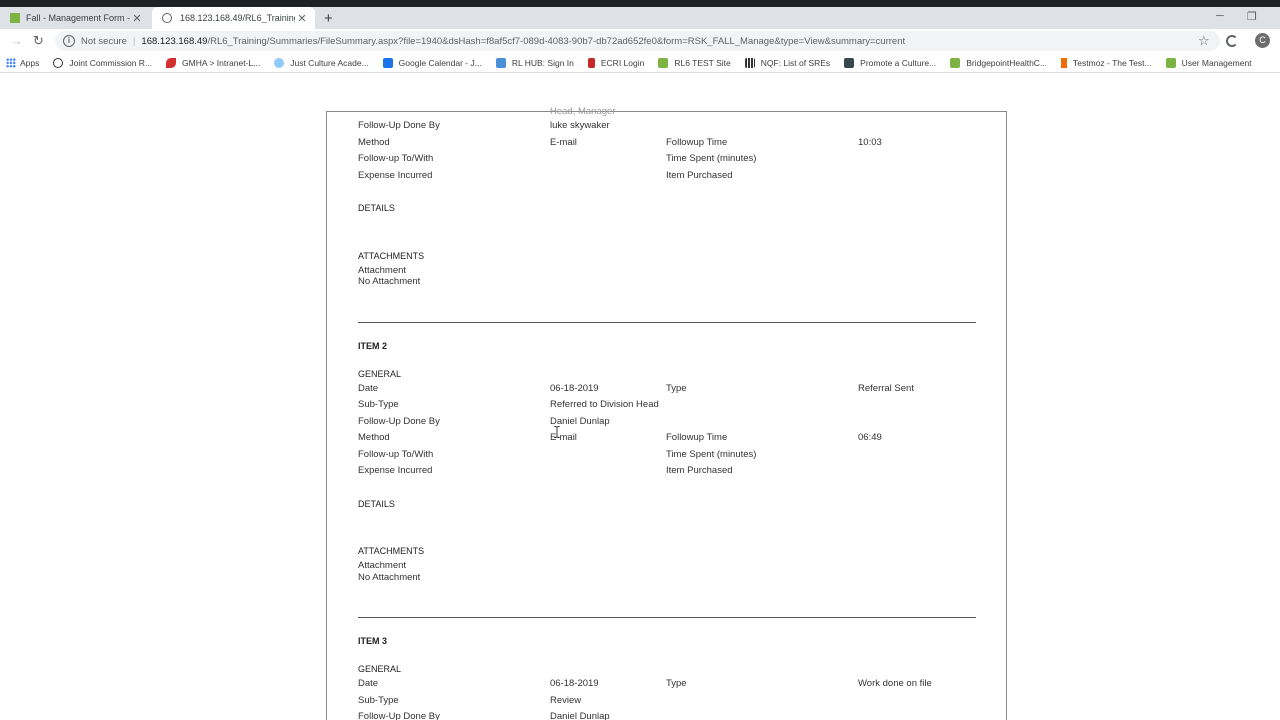 This screenshot has height=720, width=1280. I want to click on just-culture-icon, so click(279, 62).